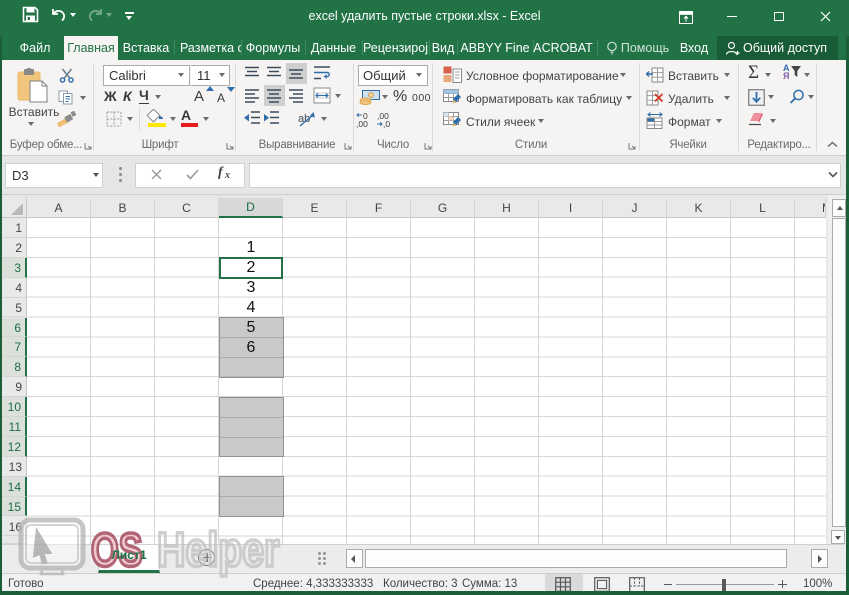 Image resolution: width=849 pixels, height=595 pixels. What do you see at coordinates (386, 124) in the screenshot?
I see `svg-text: ,0` at bounding box center [386, 124].